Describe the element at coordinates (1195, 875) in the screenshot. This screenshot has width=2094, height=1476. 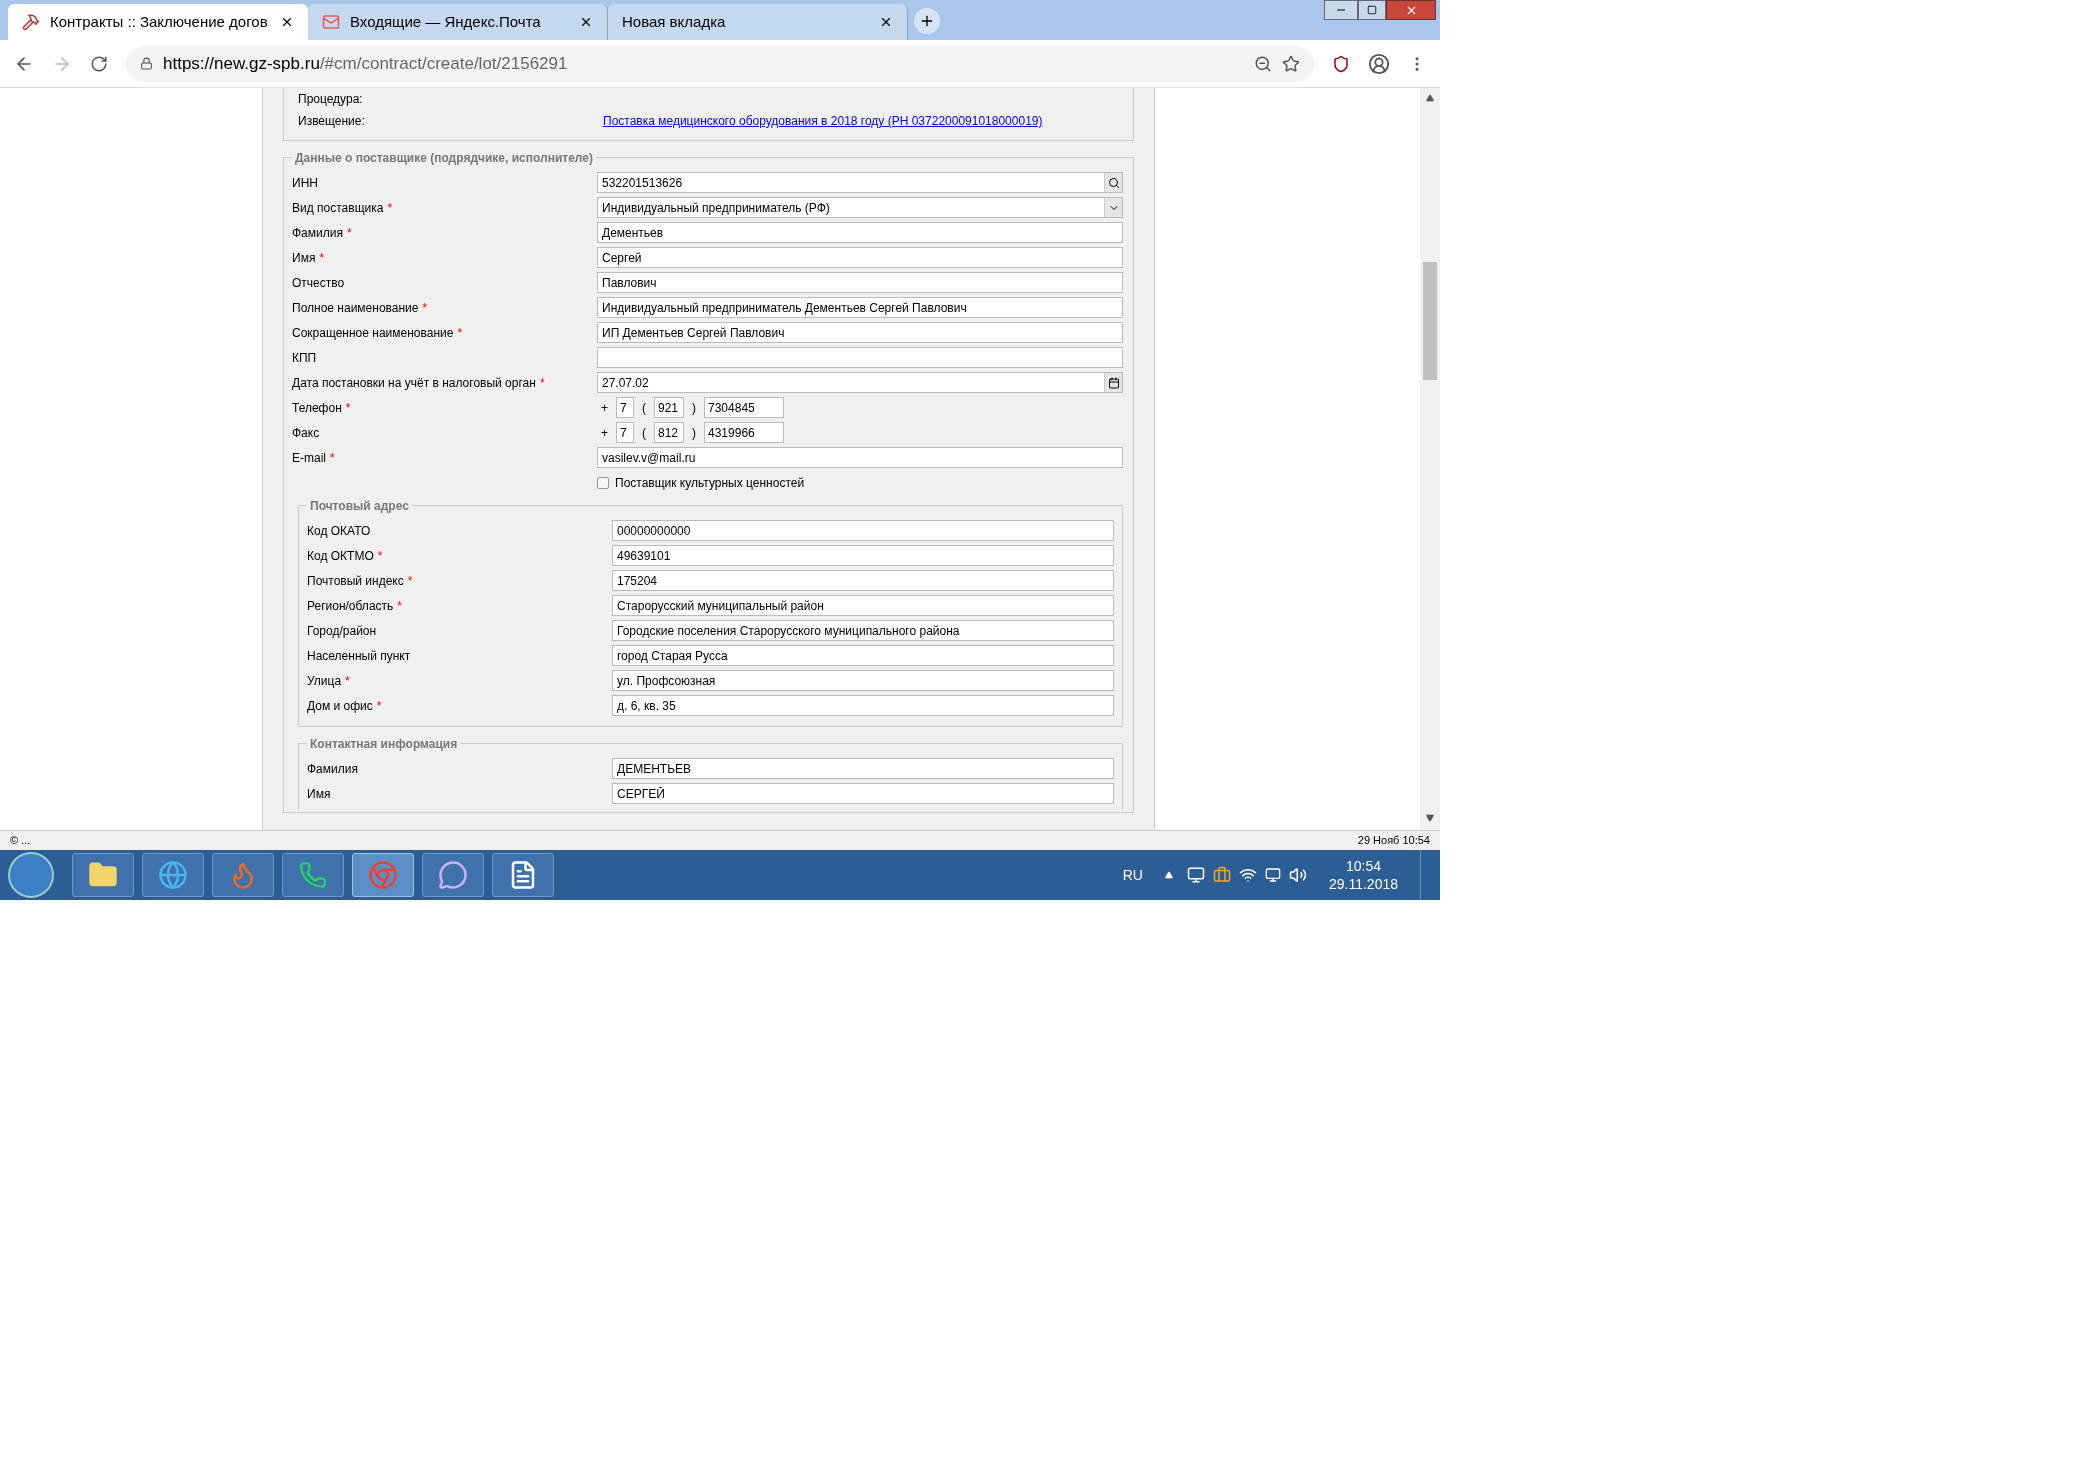
I see `monitor-icon` at that location.